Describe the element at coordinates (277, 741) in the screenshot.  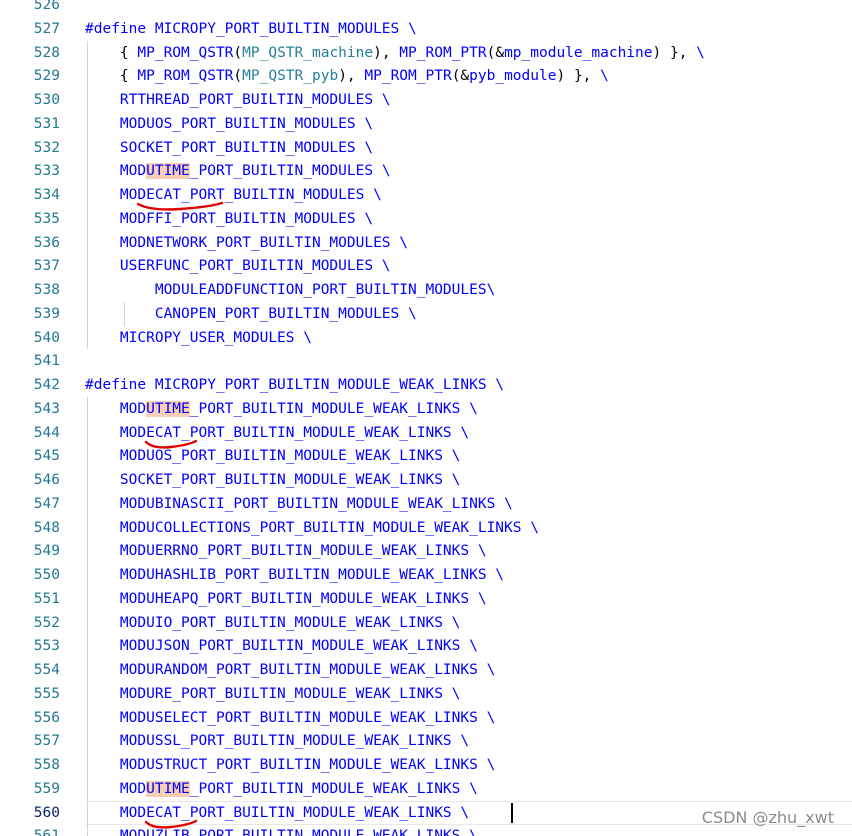
I see `code-line: MODUSSL_PORT_BUILTIN_MODULE_WEAK_LINKS \` at that location.